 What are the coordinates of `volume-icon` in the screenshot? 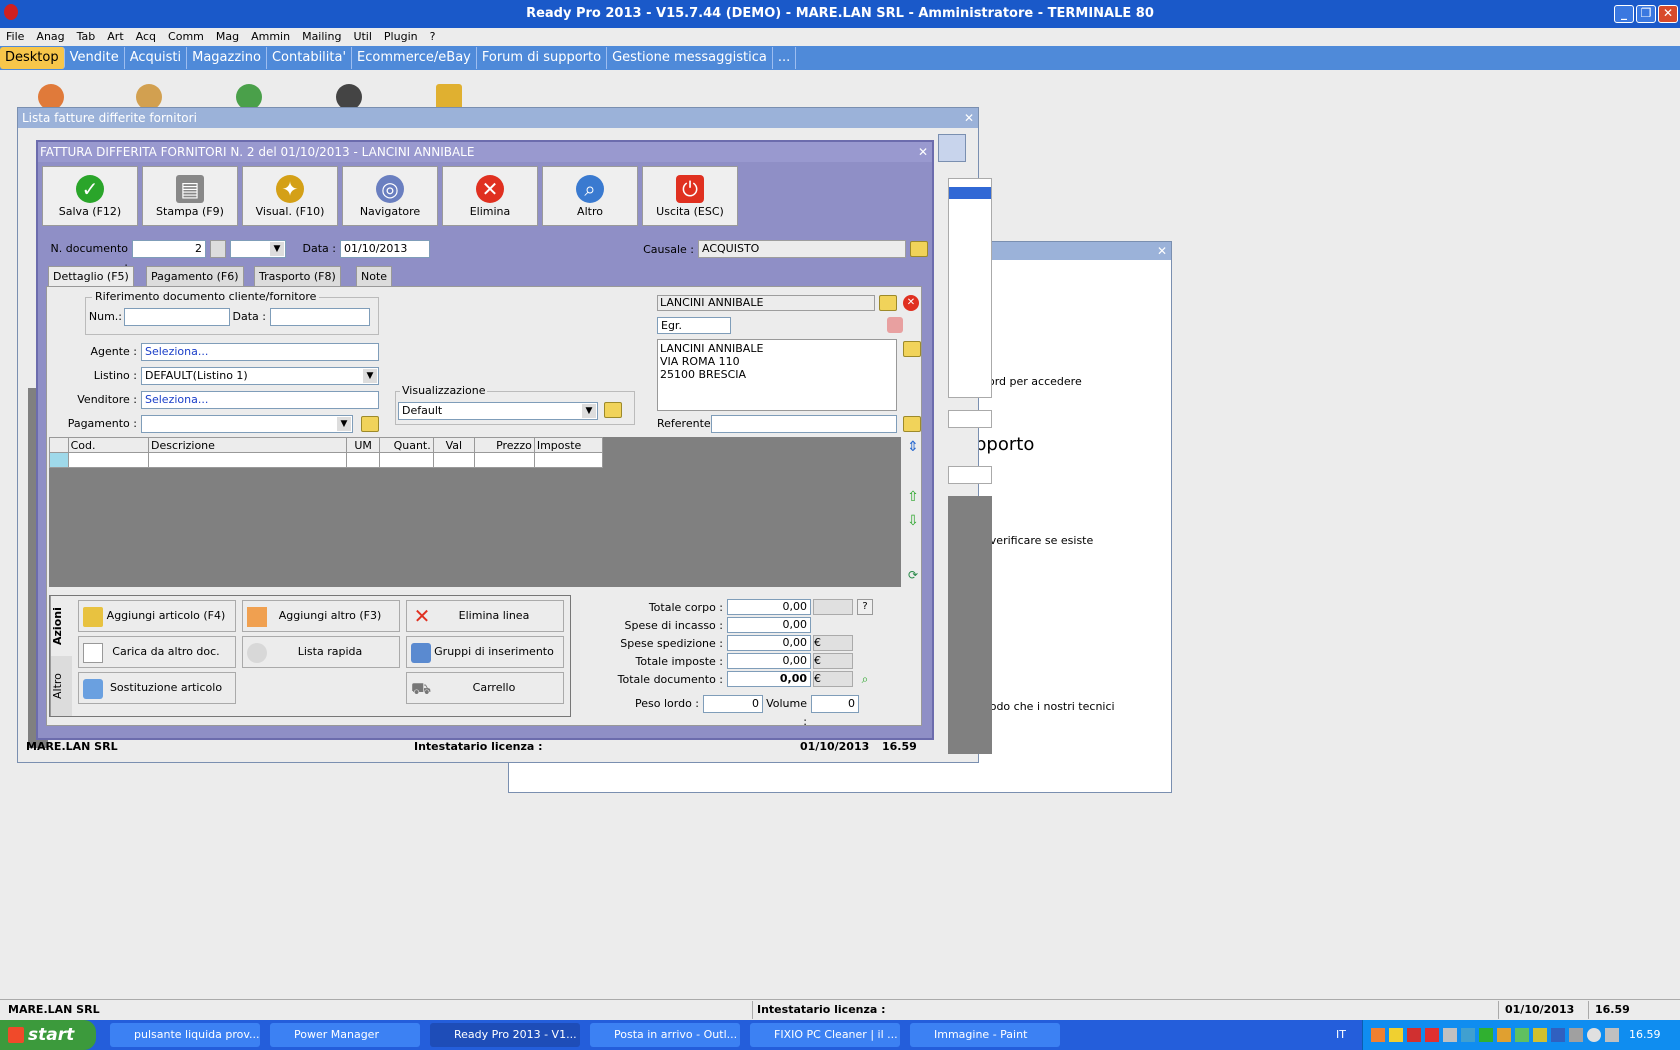 It's located at (1612, 1035).